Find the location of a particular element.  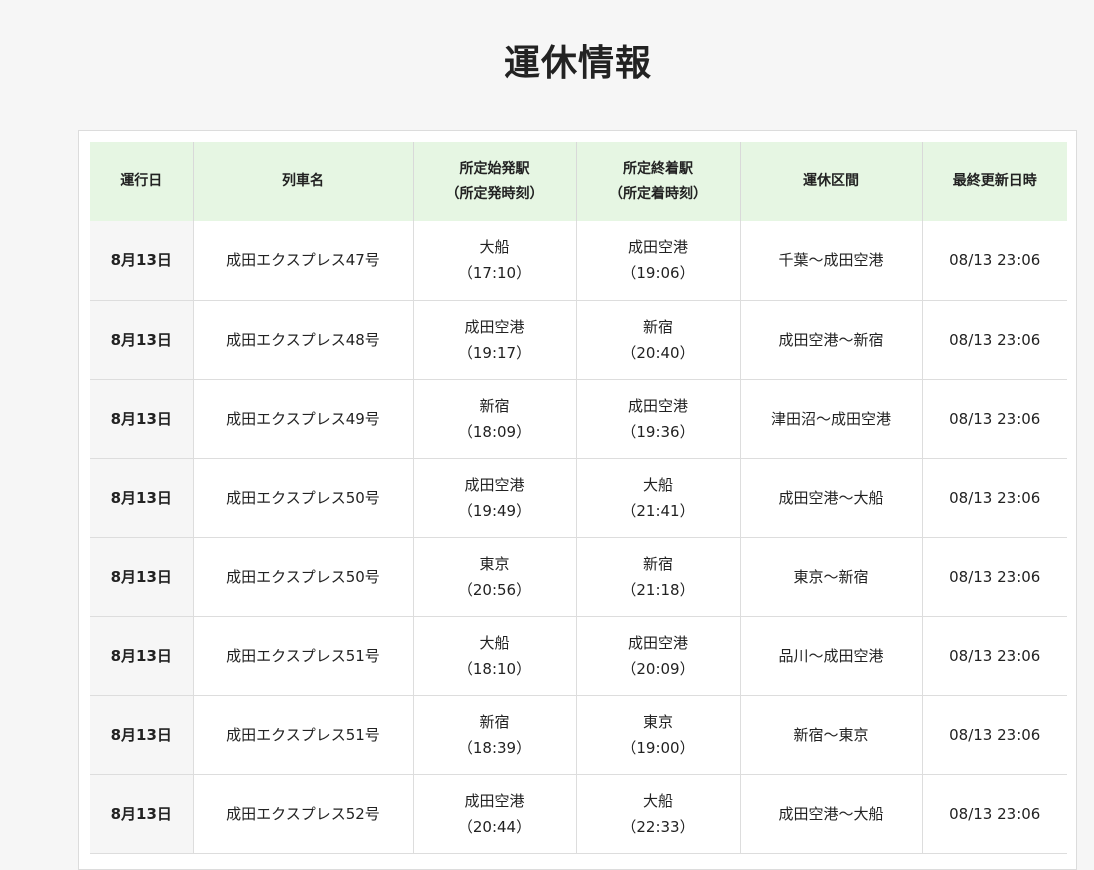

cell-destination: 成田空港 （19:36） is located at coordinates (658, 419).